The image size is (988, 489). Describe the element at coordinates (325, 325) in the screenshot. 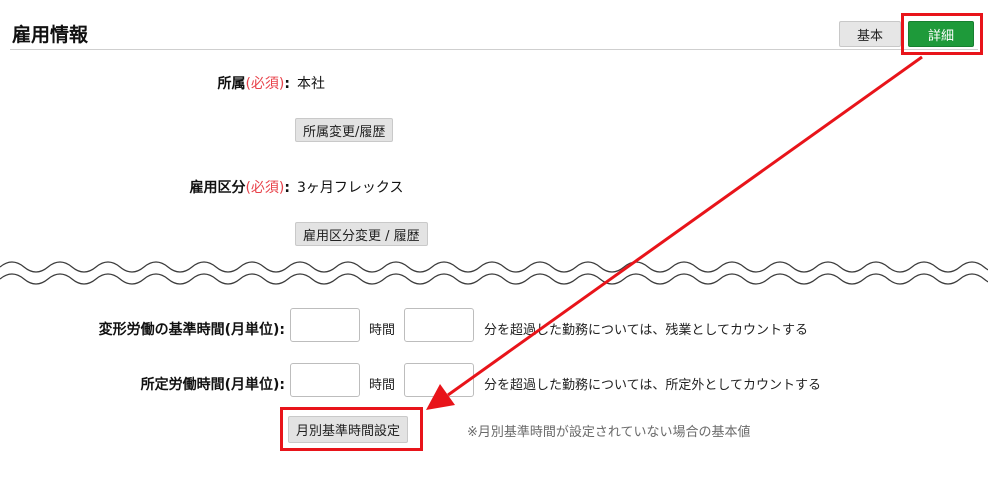

I see `variable-labor-hours-input` at that location.